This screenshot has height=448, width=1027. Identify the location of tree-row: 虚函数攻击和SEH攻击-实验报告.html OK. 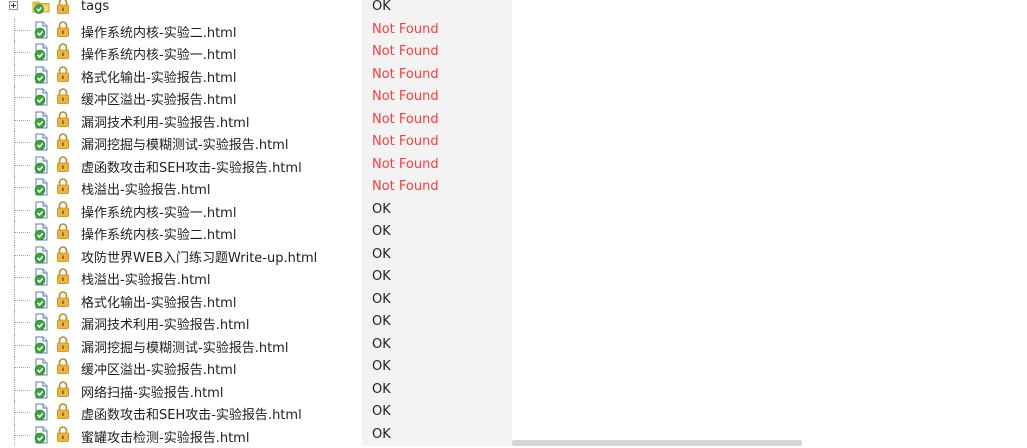
(256, 412).